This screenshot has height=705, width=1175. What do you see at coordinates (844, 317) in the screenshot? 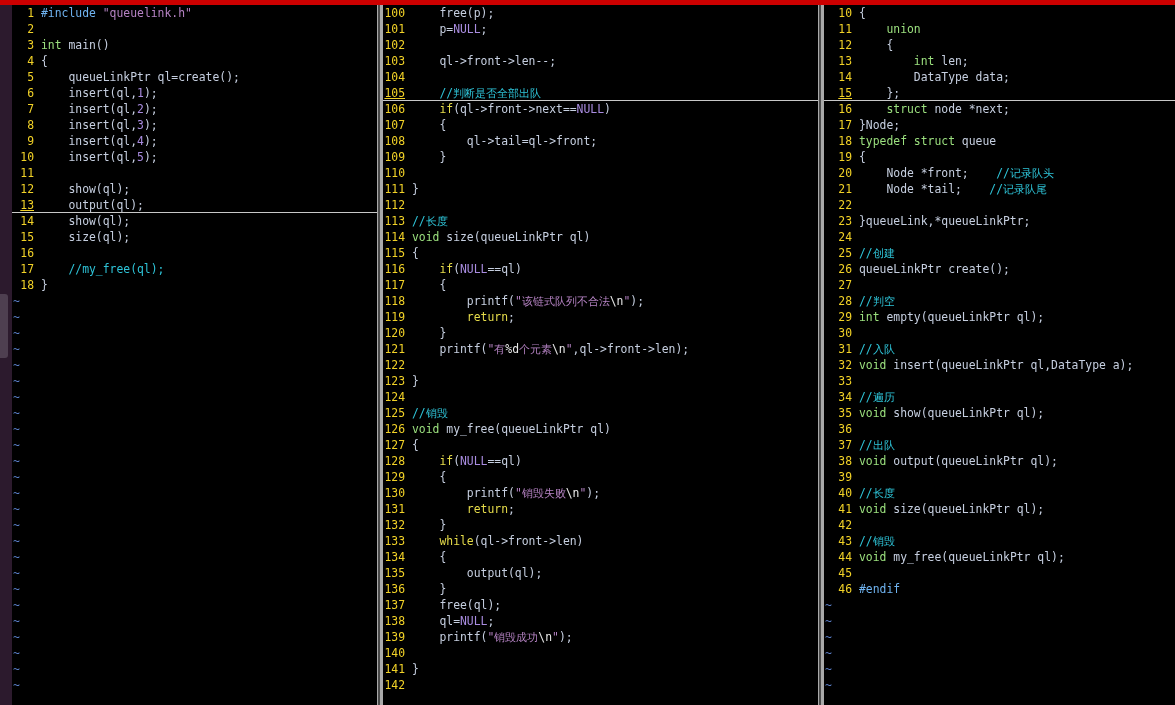
I see `line-number: 29` at bounding box center [844, 317].